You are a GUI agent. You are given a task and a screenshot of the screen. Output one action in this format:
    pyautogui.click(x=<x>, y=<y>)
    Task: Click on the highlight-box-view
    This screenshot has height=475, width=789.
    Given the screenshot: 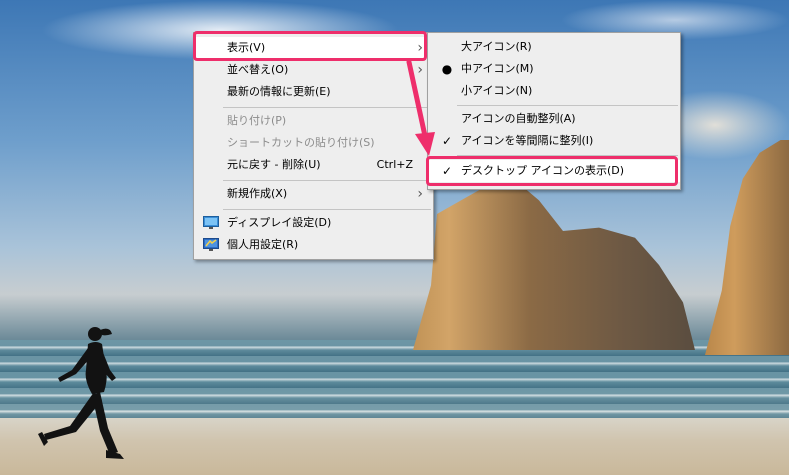 What is the action you would take?
    pyautogui.click(x=310, y=46)
    